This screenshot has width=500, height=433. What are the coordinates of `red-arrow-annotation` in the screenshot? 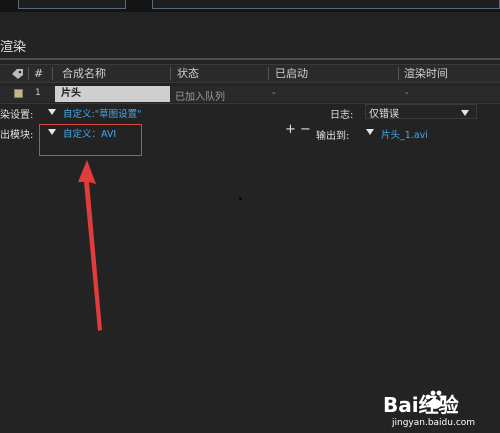 It's located at (90, 245).